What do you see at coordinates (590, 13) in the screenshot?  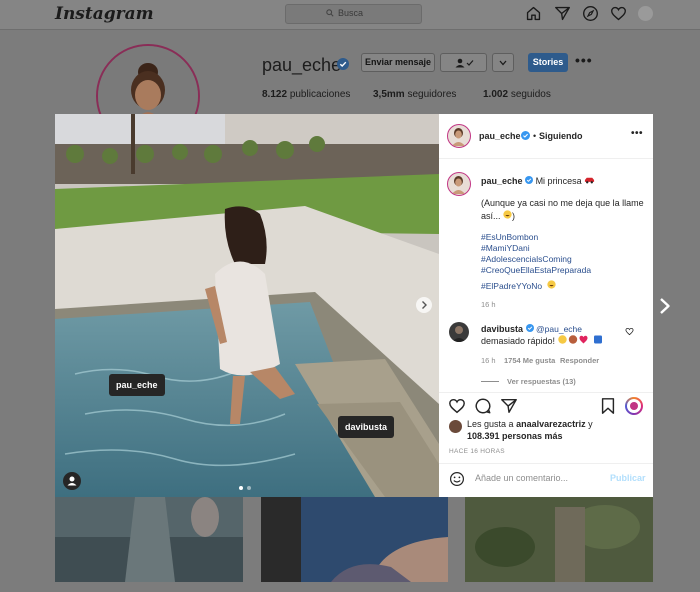 I see `explore-icon` at bounding box center [590, 13].